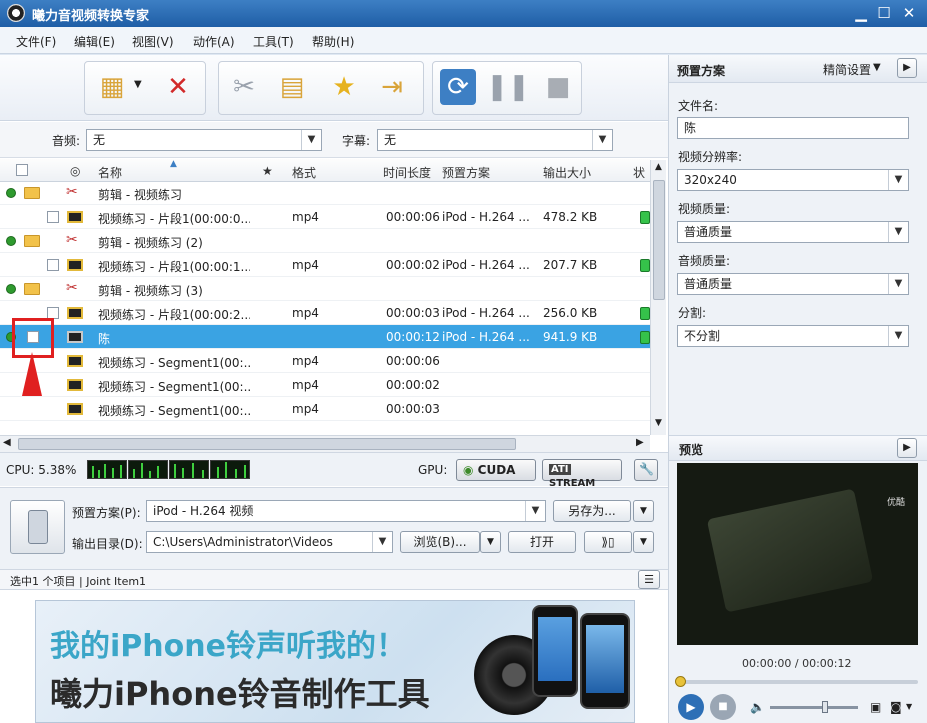 This screenshot has width=927, height=723. Describe the element at coordinates (244, 87) in the screenshot. I see `cut-button: ✂` at that location.